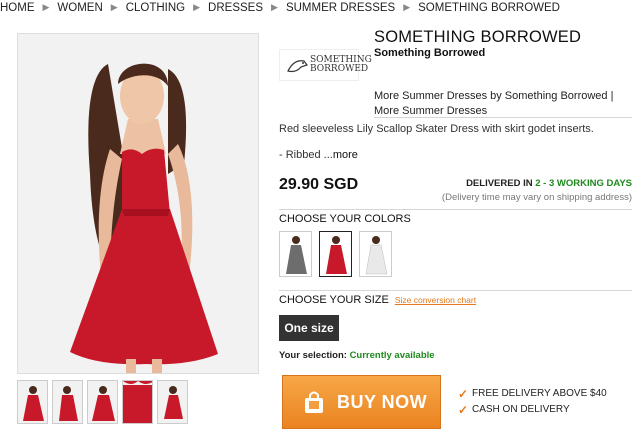 Image resolution: width=640 pixels, height=444 pixels. Describe the element at coordinates (549, 183) in the screenshot. I see `delivery-info: DELIVERED IN 2 - 3 WORKING DAYS` at that location.